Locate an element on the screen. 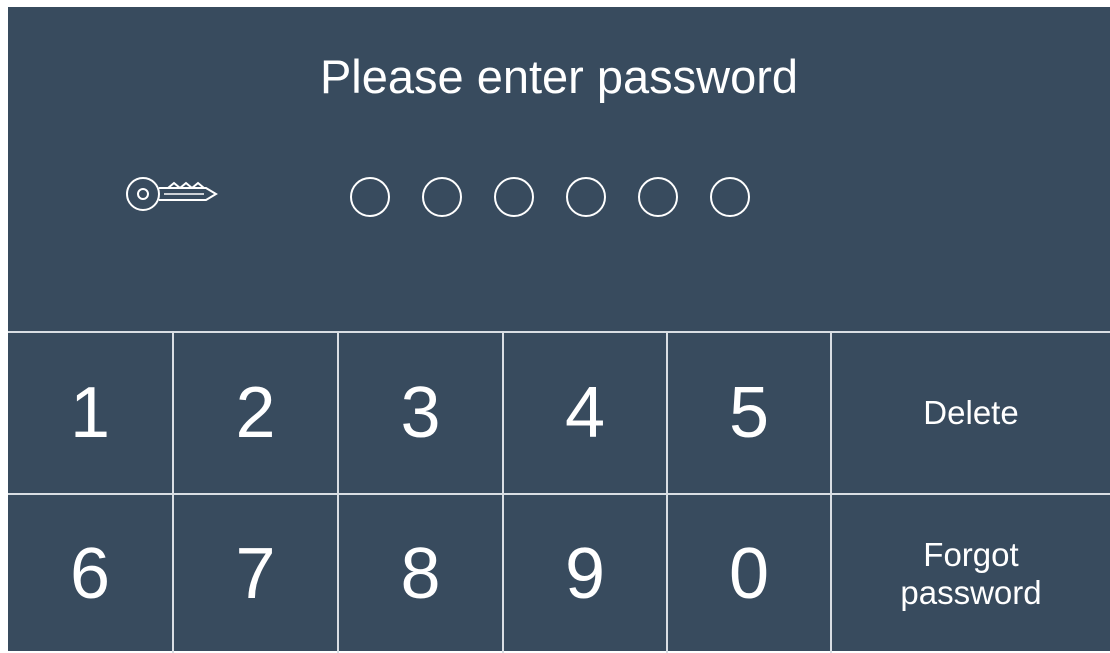 The height and width of the screenshot is (653, 1110). forgot-password-button: Forgot password is located at coordinates (971, 574).